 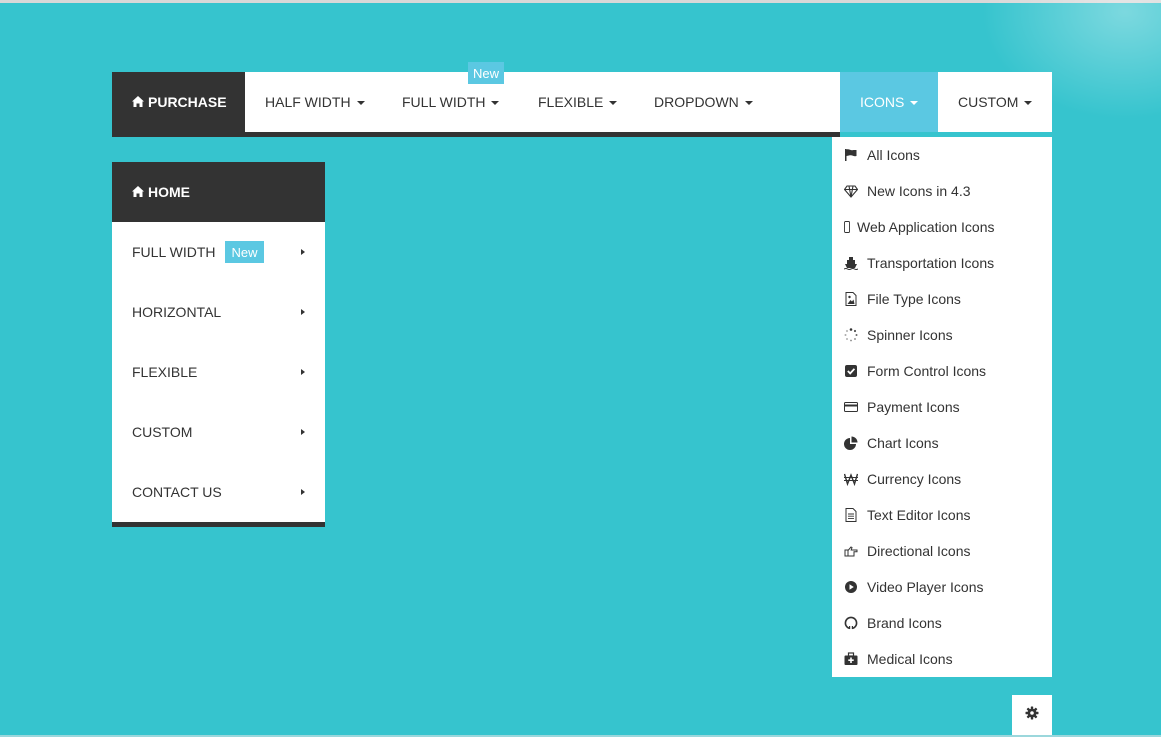 I want to click on won-icon, so click(x=851, y=479).